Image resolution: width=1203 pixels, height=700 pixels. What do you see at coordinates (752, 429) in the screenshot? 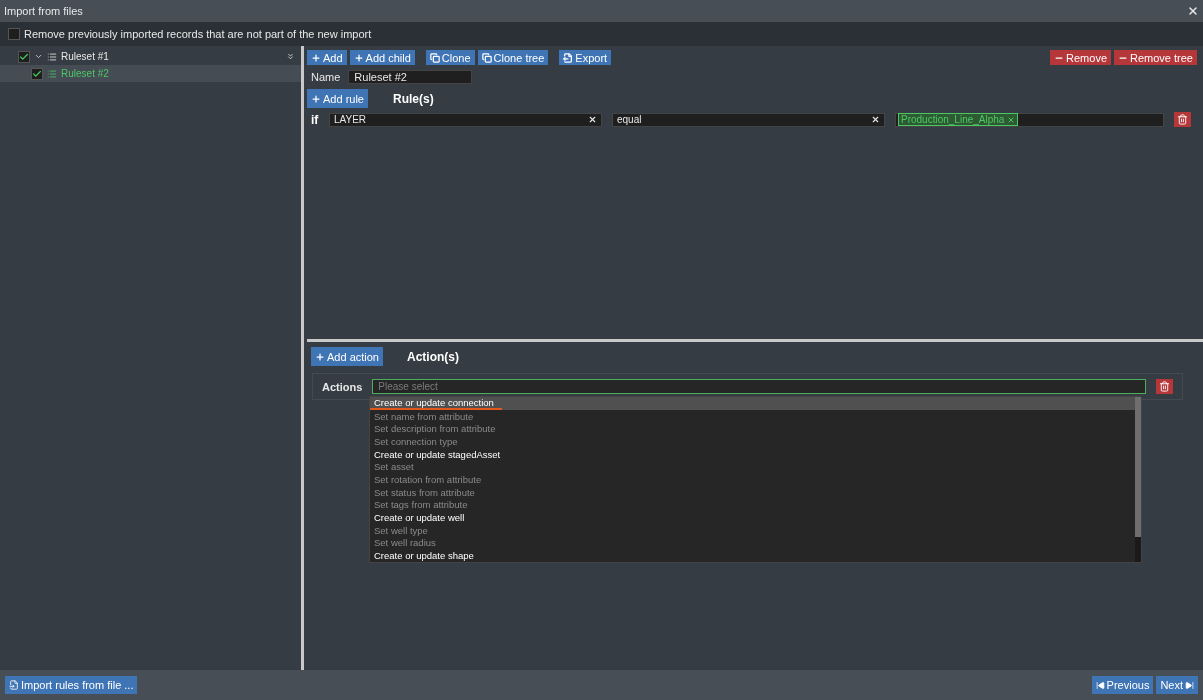
I see `dropdown-option: Set description from attribute` at bounding box center [752, 429].